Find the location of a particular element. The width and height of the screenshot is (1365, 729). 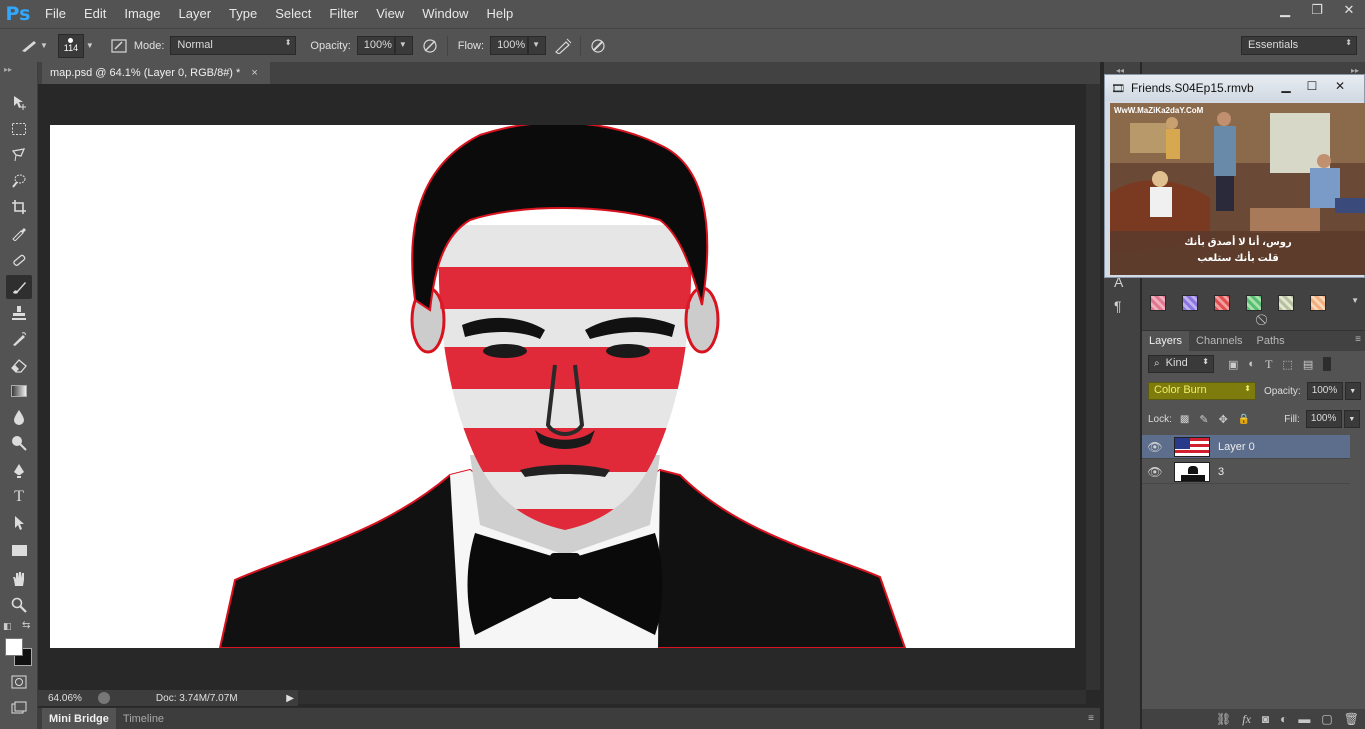

menu-type: Type is located at coordinates (243, 14).